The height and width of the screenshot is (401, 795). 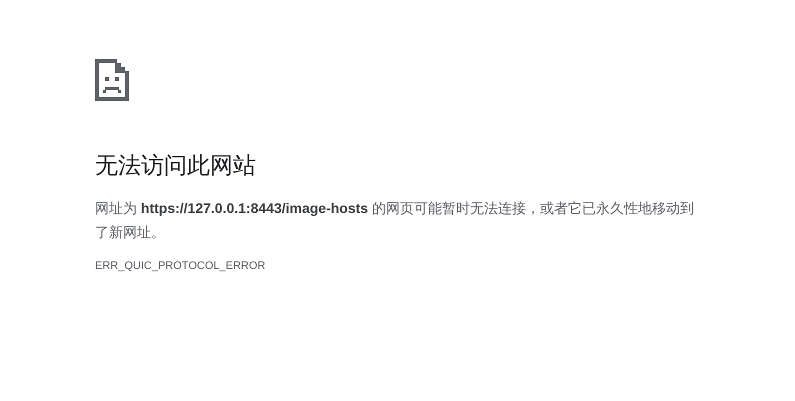 I want to click on sad-page-icon, so click(x=112, y=80).